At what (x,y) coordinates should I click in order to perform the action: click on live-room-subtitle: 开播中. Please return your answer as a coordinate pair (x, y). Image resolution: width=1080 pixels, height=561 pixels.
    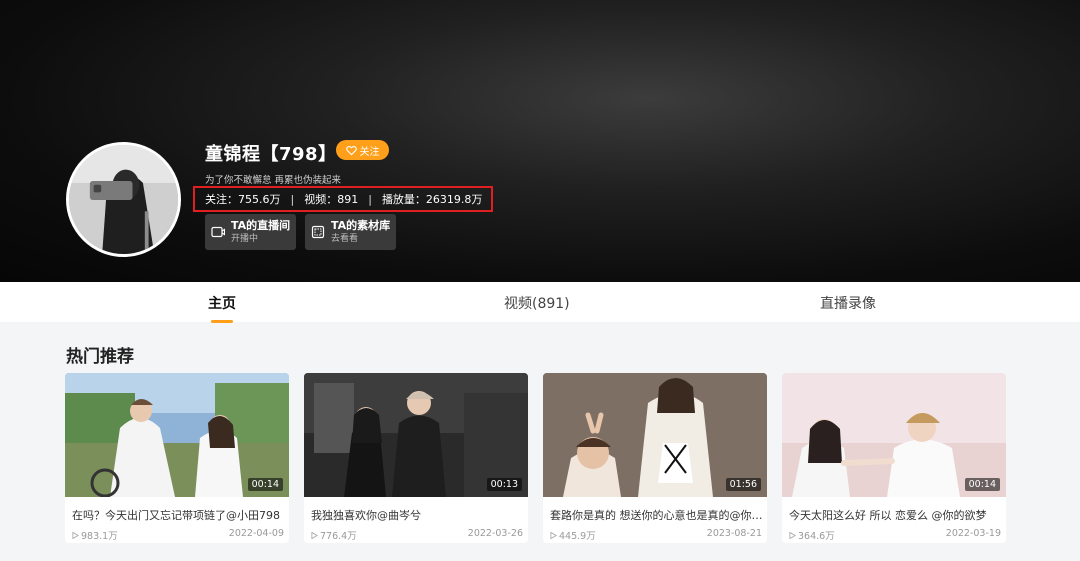
    Looking at the image, I should click on (245, 238).